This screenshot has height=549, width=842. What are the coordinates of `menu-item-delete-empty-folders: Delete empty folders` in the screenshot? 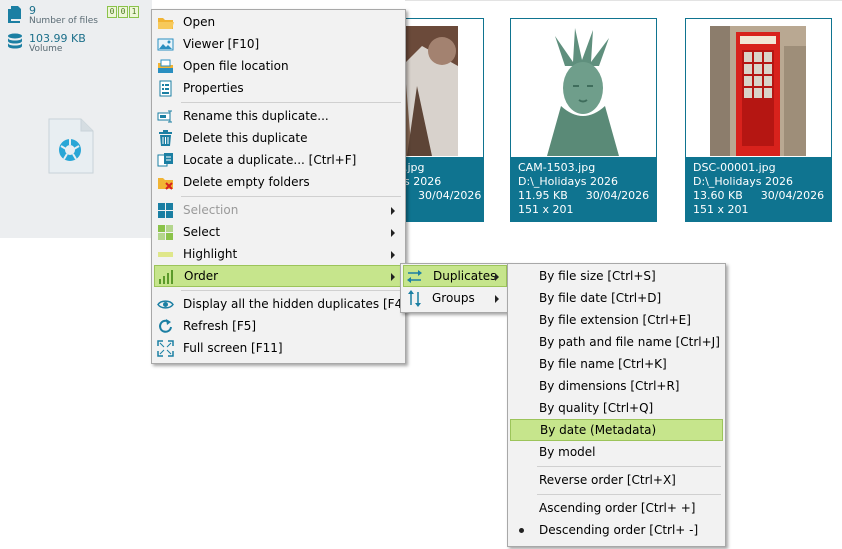 It's located at (278, 182).